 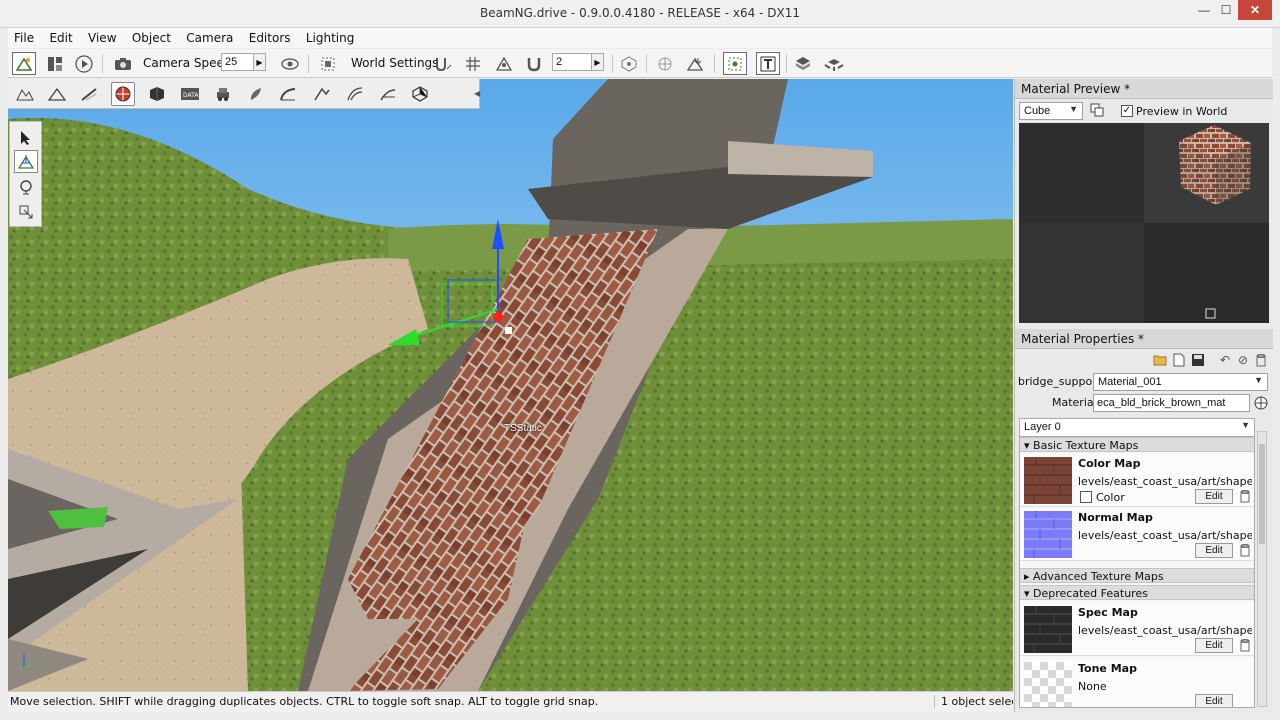 I want to click on camera-speed-stepper: ▶, so click(x=260, y=62).